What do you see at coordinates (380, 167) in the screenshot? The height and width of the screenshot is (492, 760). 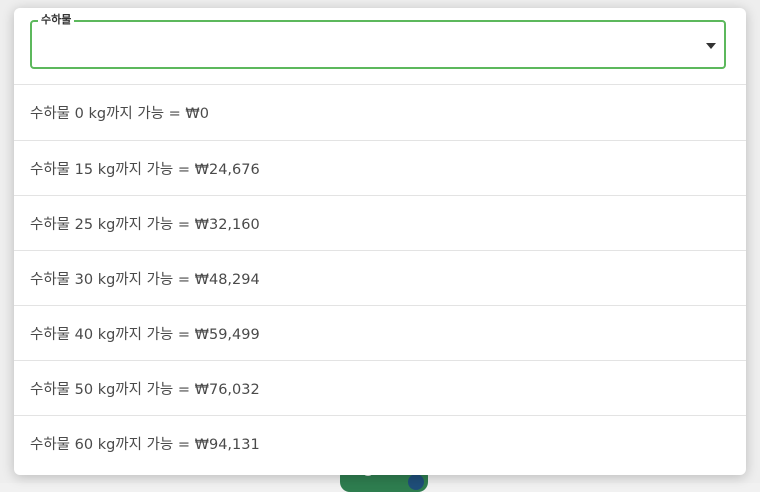 I see `baggage-option-15kg: 수하물 15 kg까지 가능 = ₩24,676` at bounding box center [380, 167].